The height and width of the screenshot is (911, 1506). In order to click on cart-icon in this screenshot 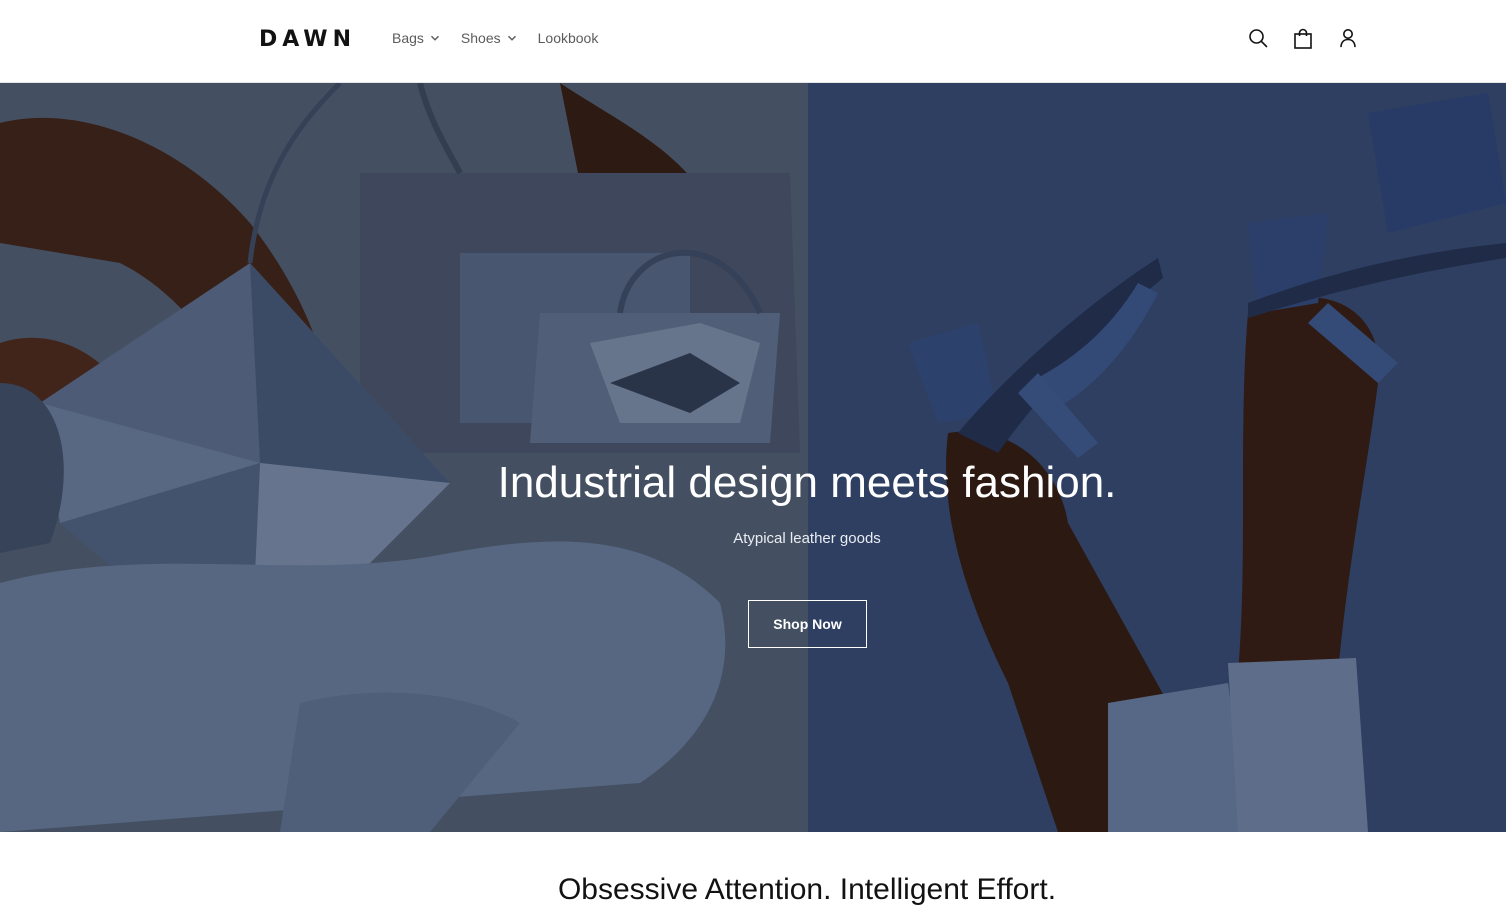, I will do `click(1303, 39)`.